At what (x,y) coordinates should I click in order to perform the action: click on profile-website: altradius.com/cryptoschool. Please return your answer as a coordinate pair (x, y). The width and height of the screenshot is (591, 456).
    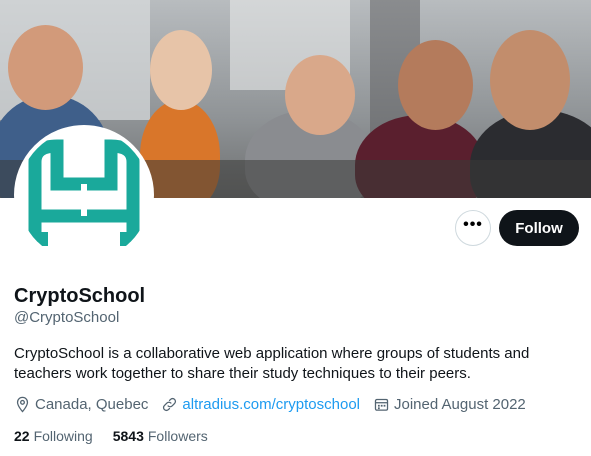
    Looking at the image, I should click on (260, 404).